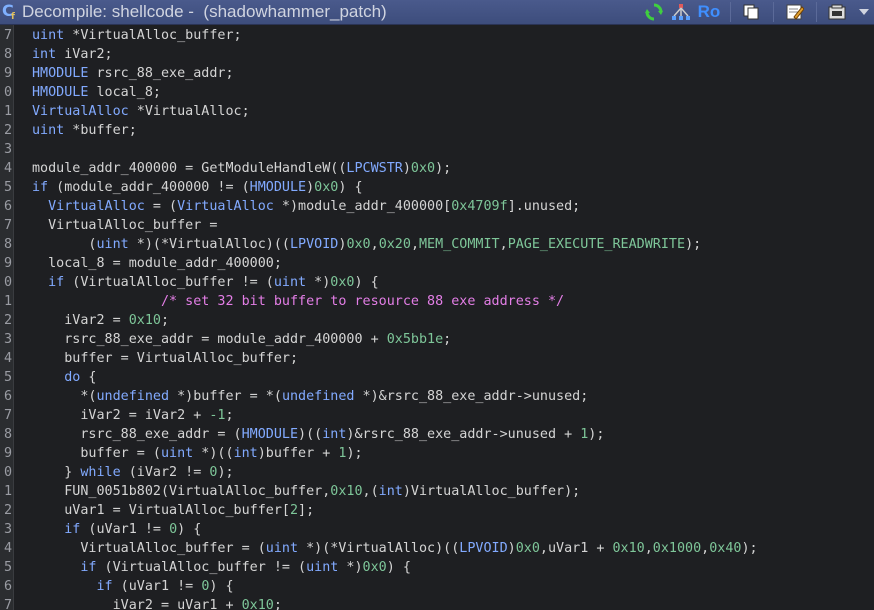  Describe the element at coordinates (197, 453) in the screenshot. I see `code-text: buffer = (uint *)((int)buffer + 1);` at that location.